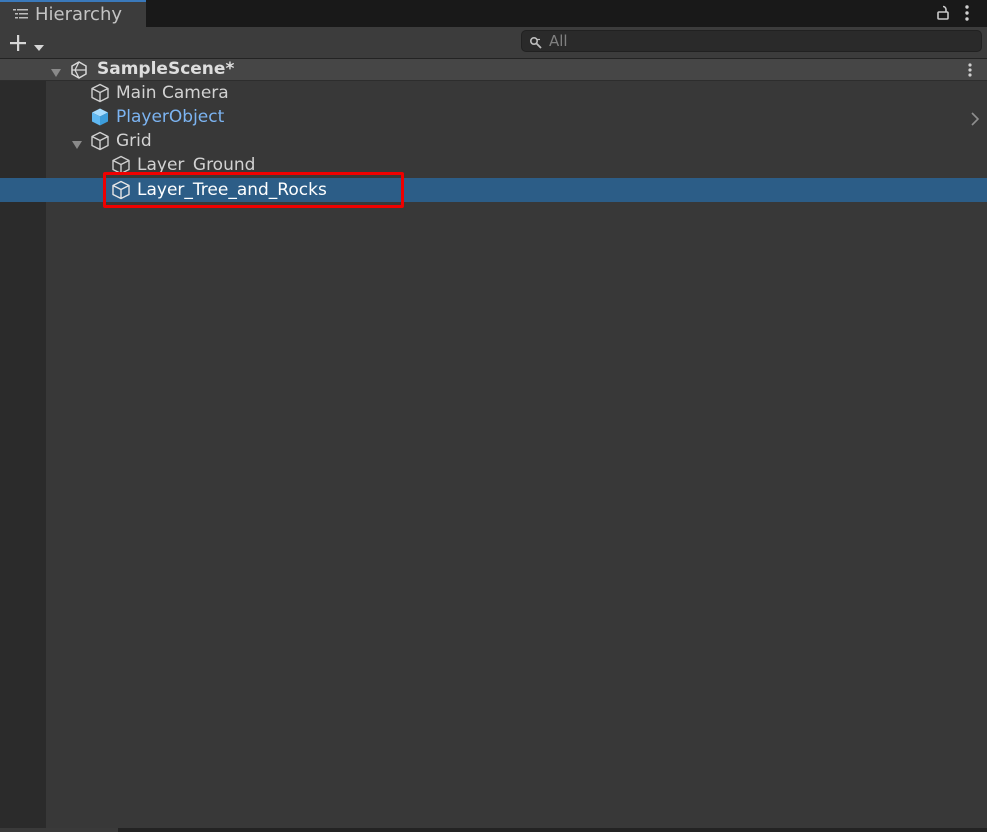 The height and width of the screenshot is (832, 987). I want to click on tree-item-label: Grid, so click(134, 141).